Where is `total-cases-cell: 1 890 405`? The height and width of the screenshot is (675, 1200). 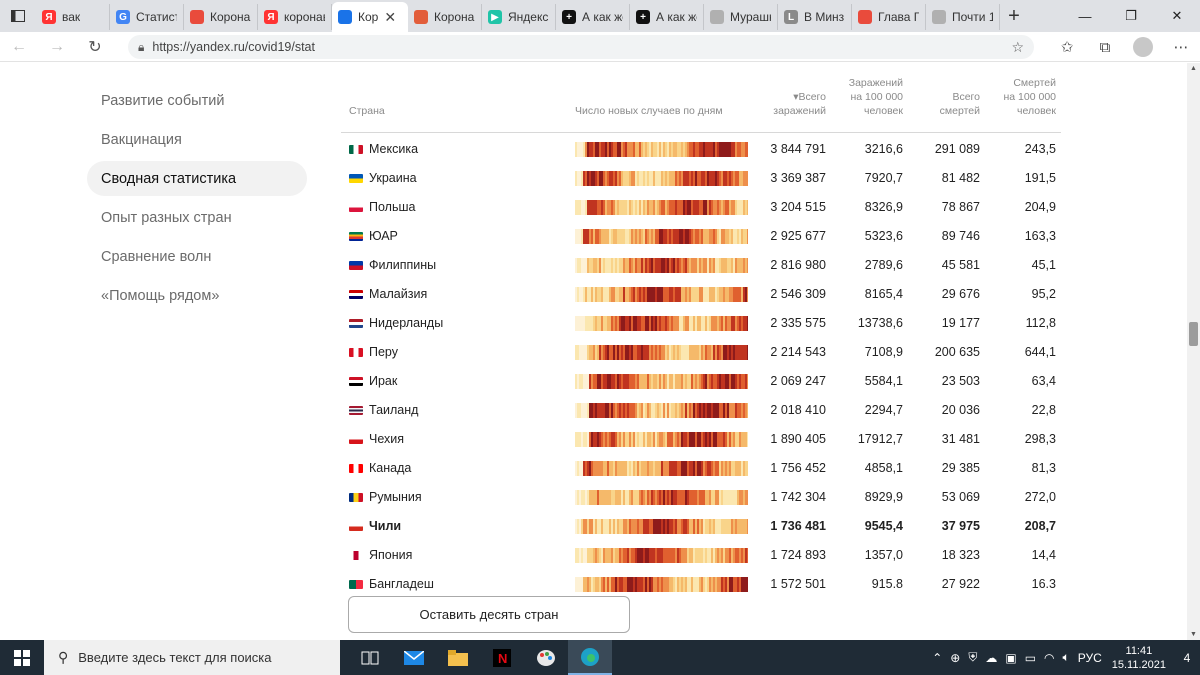
total-cases-cell: 1 890 405 is located at coordinates (798, 439).